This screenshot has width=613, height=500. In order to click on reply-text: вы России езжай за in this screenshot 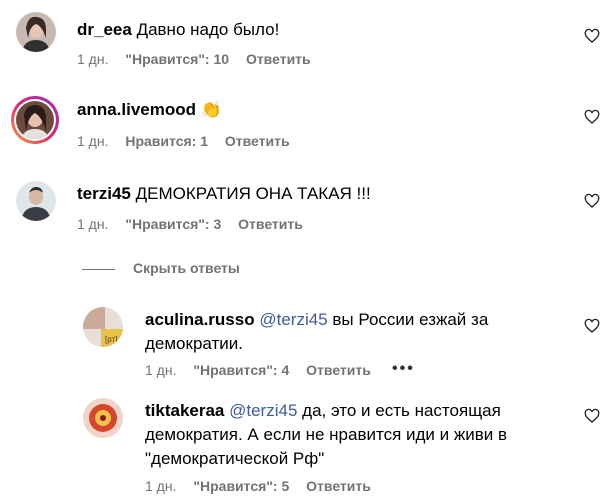, I will do `click(410, 319)`.